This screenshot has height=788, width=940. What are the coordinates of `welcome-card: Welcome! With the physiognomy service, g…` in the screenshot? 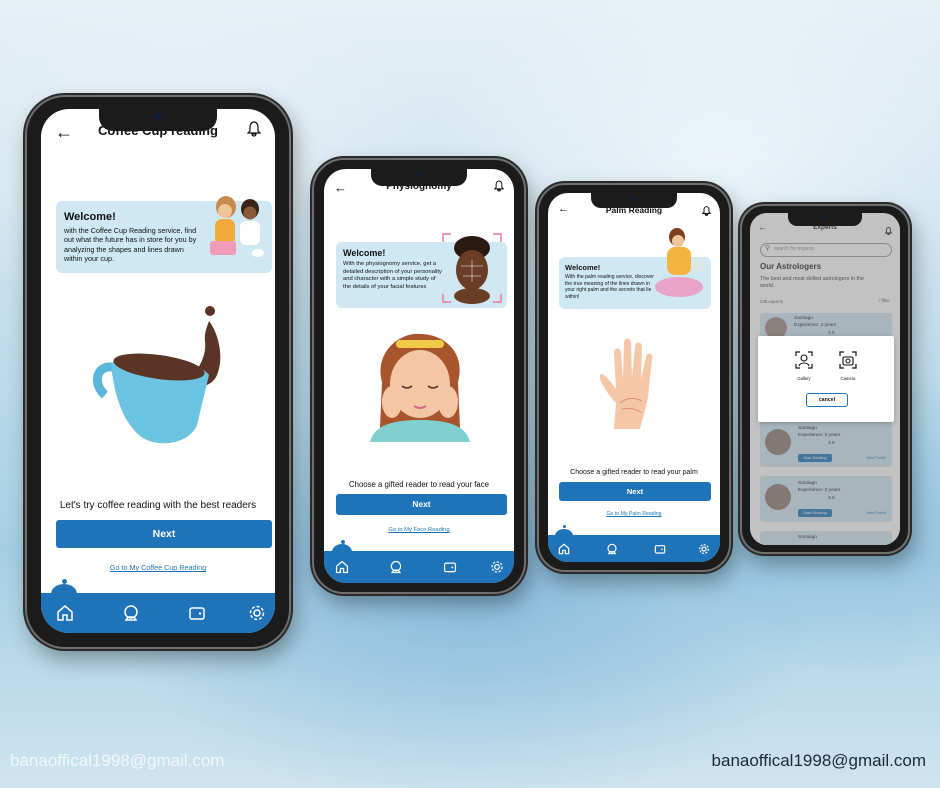 It's located at (421, 270).